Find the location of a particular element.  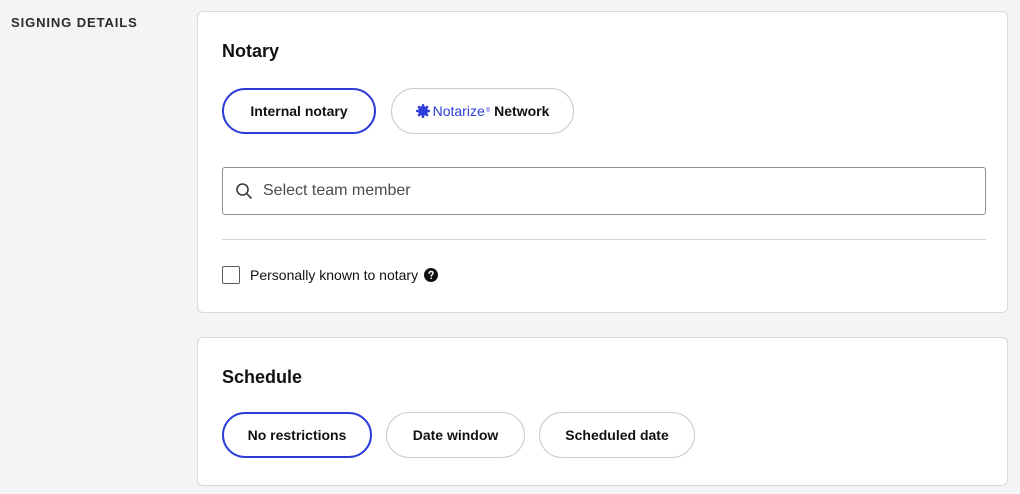

no-restrictions-button: No restrictions is located at coordinates (297, 435).